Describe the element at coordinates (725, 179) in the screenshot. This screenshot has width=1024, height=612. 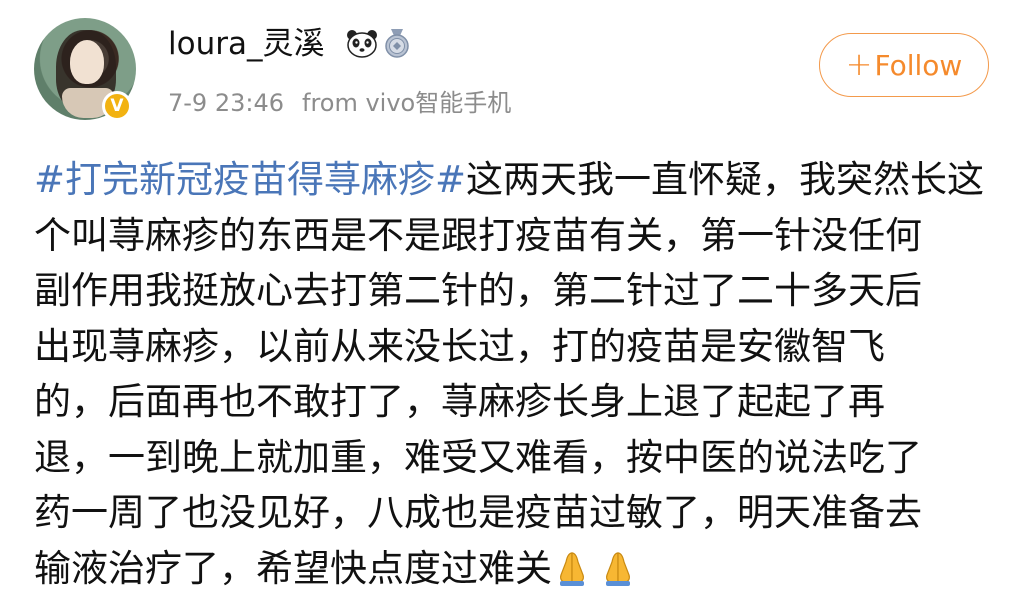
I see `post-text: 这两天我一直怀疑，我突然长这` at that location.